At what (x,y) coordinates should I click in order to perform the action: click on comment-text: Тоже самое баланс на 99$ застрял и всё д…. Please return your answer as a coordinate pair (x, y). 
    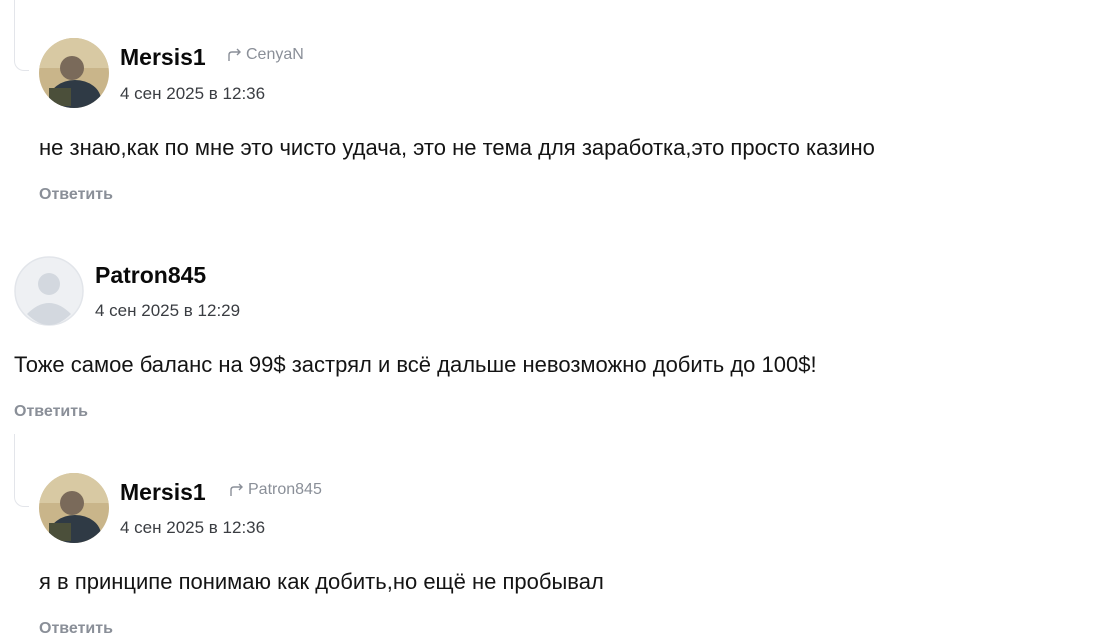
    Looking at the image, I should click on (415, 364).